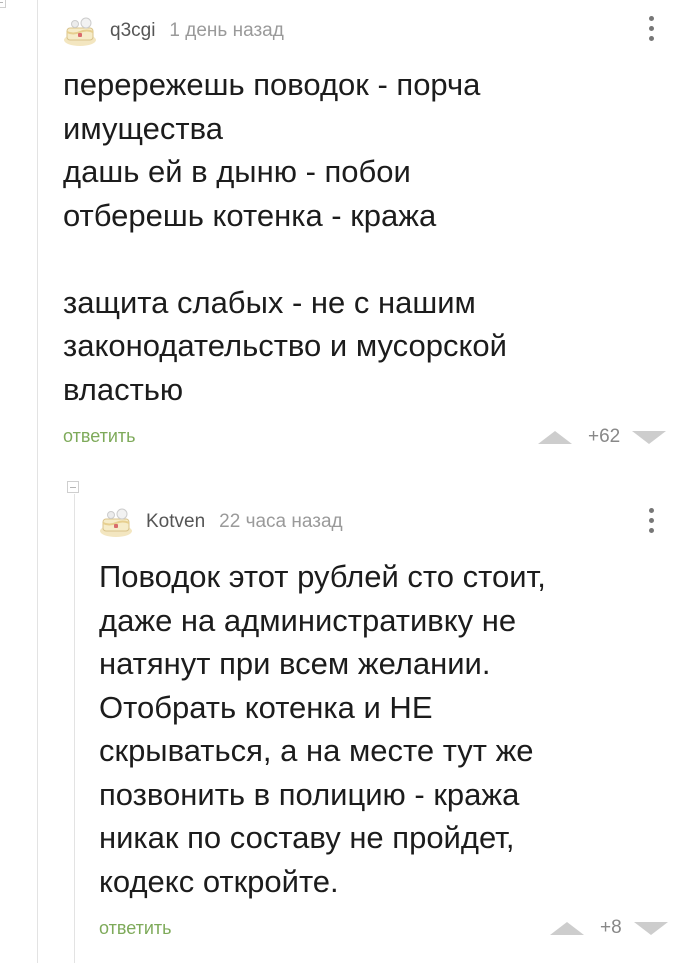 The height and width of the screenshot is (963, 700). Describe the element at coordinates (175, 522) in the screenshot. I see `comment-username: Kotven` at that location.